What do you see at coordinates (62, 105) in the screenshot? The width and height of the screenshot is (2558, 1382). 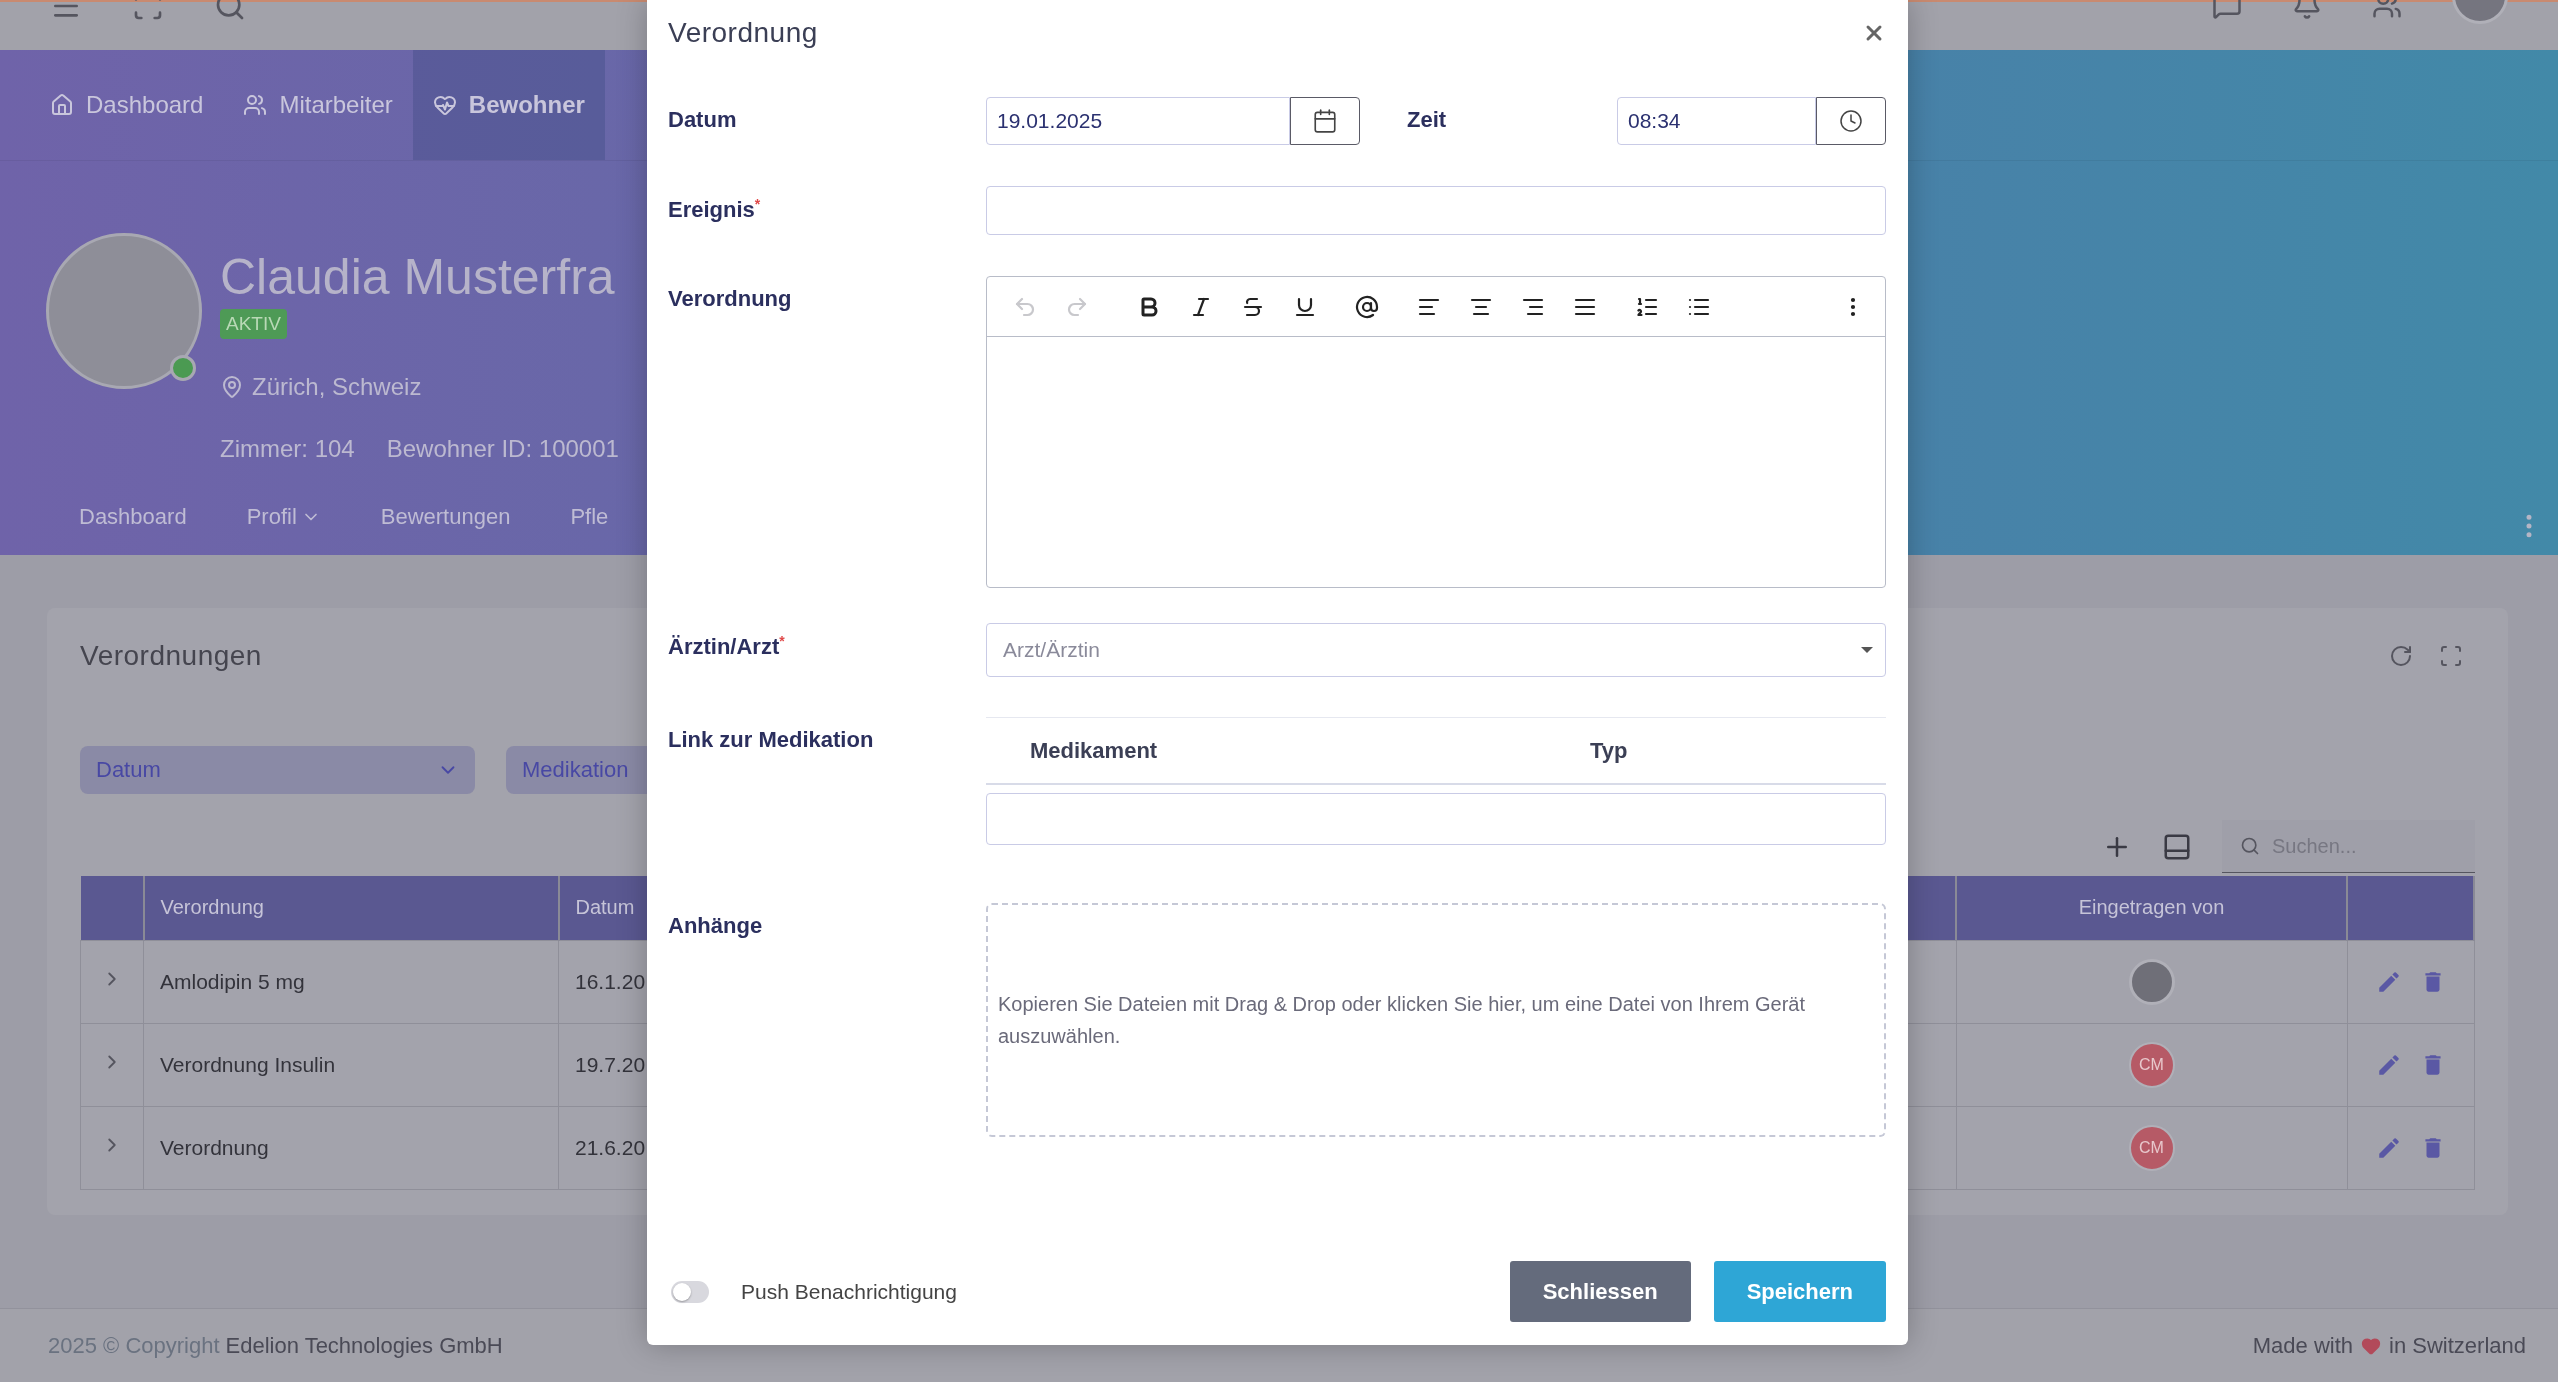 I see `home-icon` at bounding box center [62, 105].